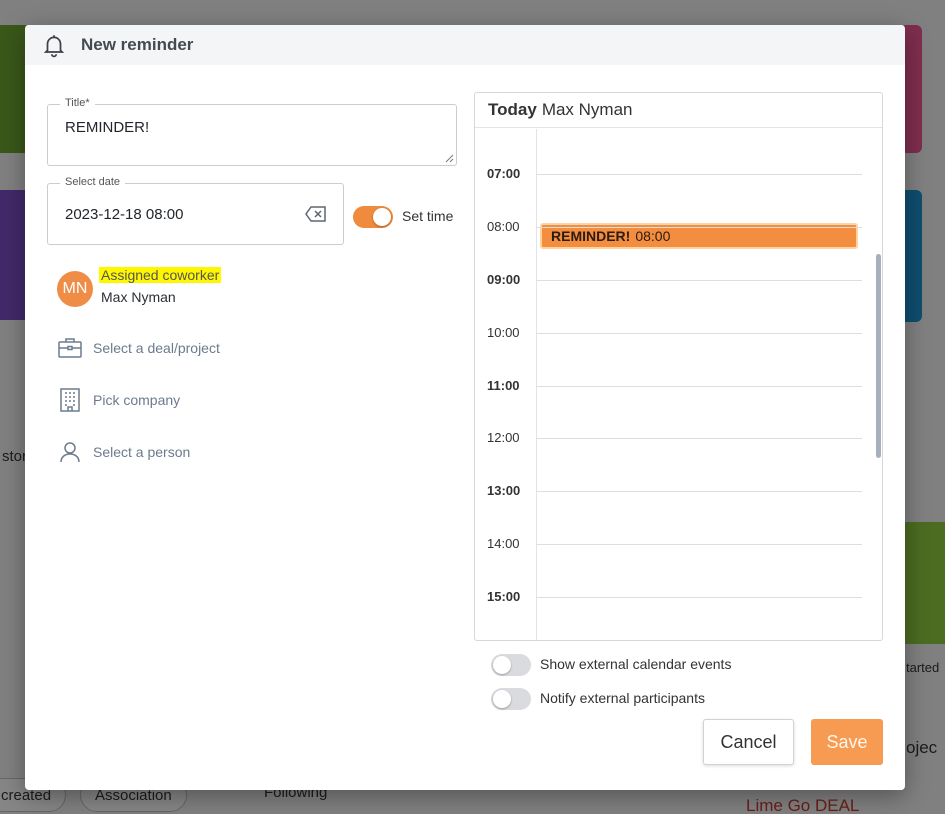 Image resolution: width=945 pixels, height=814 pixels. Describe the element at coordinates (137, 400) in the screenshot. I see `pick-company-label: Pick company` at that location.